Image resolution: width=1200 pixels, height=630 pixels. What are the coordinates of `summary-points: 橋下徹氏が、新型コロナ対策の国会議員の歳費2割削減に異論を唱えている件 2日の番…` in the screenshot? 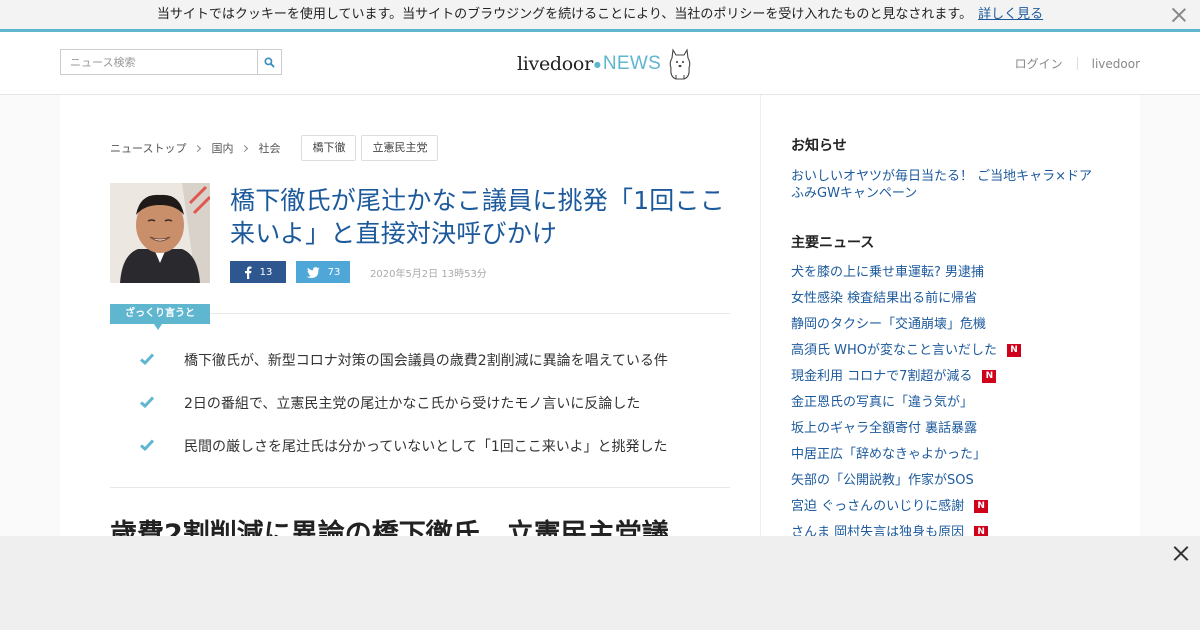 It's located at (435, 415).